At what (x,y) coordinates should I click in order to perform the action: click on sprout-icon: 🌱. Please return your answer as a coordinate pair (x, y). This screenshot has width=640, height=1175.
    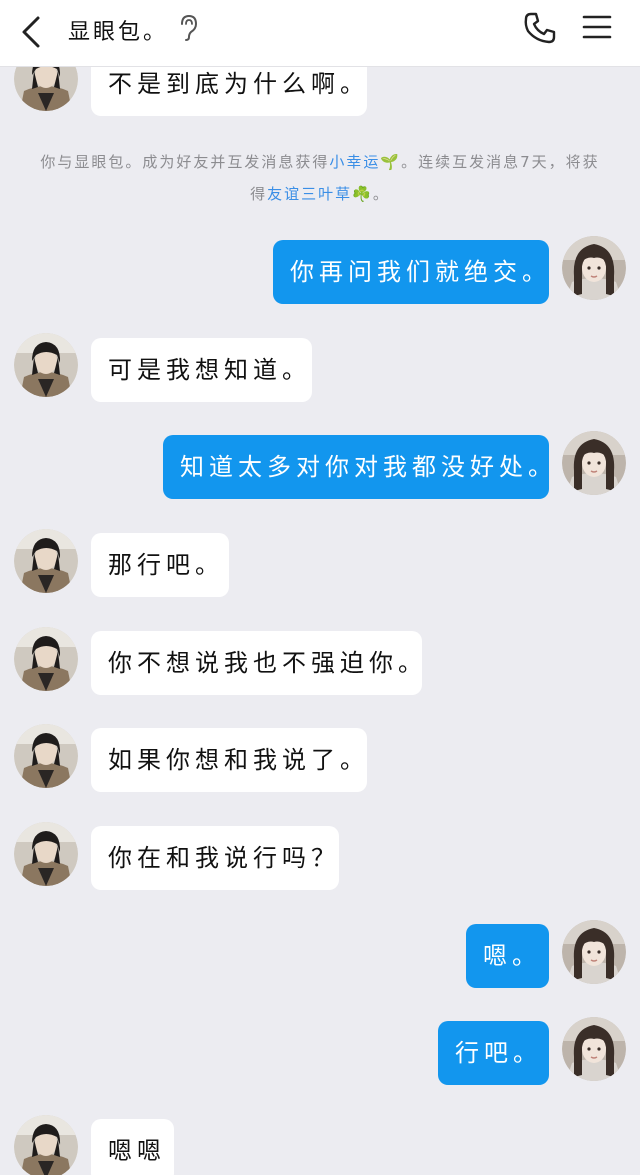
    Looking at the image, I should click on (391, 162).